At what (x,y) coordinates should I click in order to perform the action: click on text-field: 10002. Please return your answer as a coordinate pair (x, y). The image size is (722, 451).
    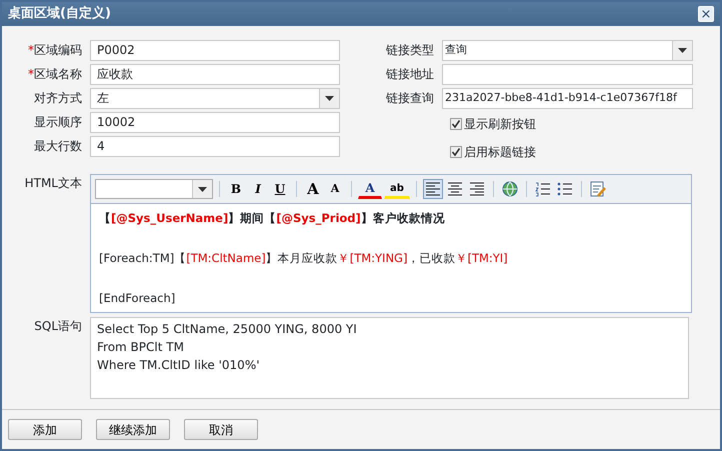
    Looking at the image, I should click on (215, 122).